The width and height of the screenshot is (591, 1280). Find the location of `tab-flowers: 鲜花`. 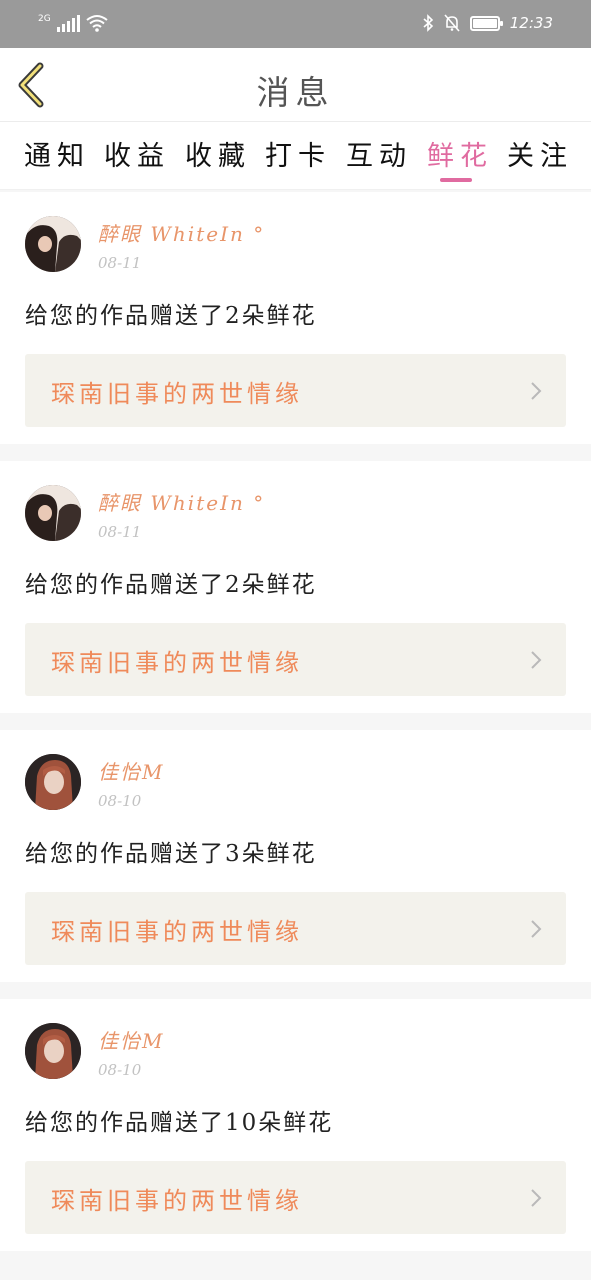

tab-flowers: 鲜花 is located at coordinates (460, 153).